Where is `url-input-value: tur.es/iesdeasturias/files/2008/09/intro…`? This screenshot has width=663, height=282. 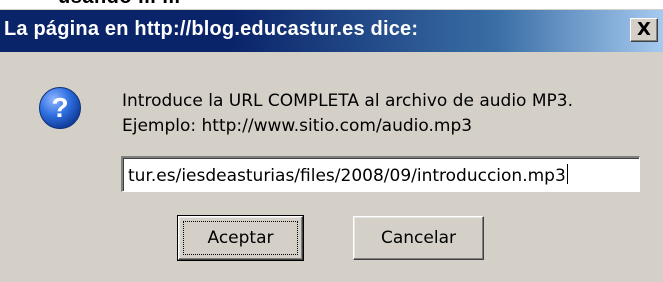 url-input-value: tur.es/iesdeasturias/files/2008/09/intro… is located at coordinates (347, 176).